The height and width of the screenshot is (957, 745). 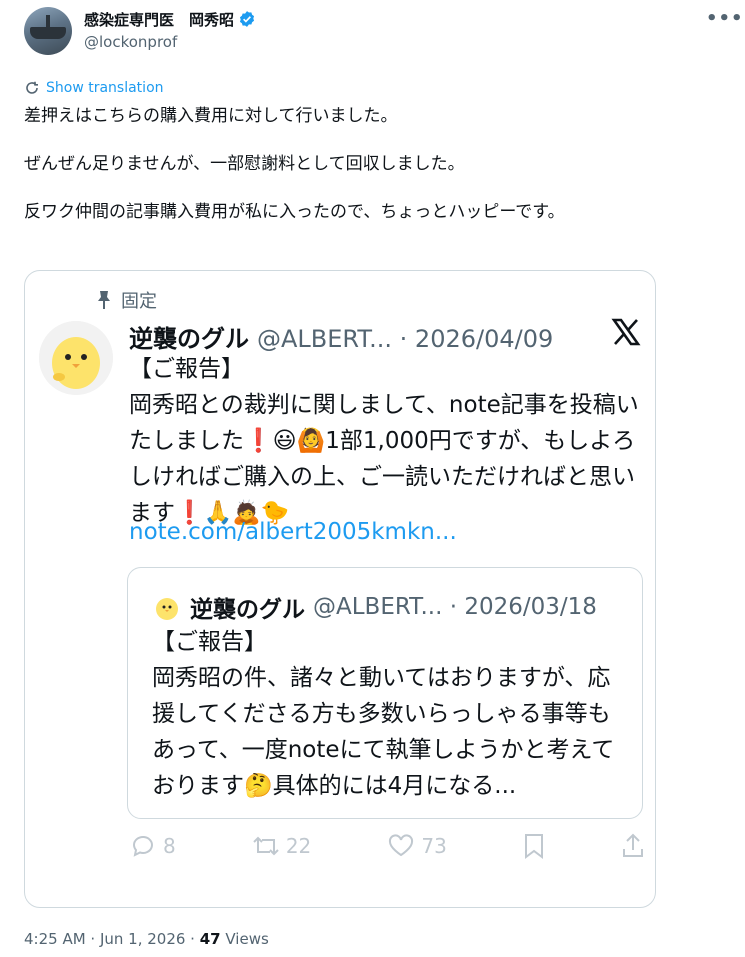 I want to click on repost-count: 22, so click(x=298, y=846).